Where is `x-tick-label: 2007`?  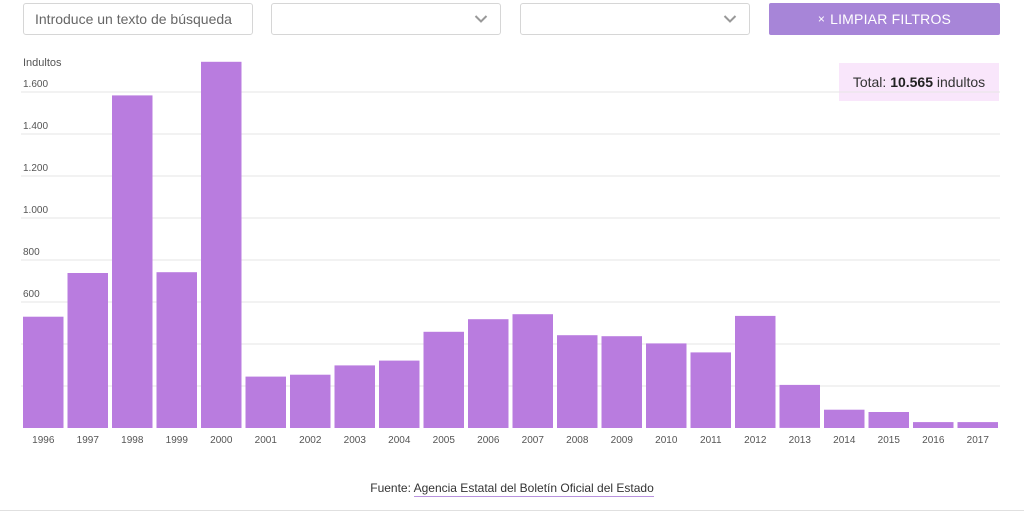
x-tick-label: 2007 is located at coordinates (533, 440).